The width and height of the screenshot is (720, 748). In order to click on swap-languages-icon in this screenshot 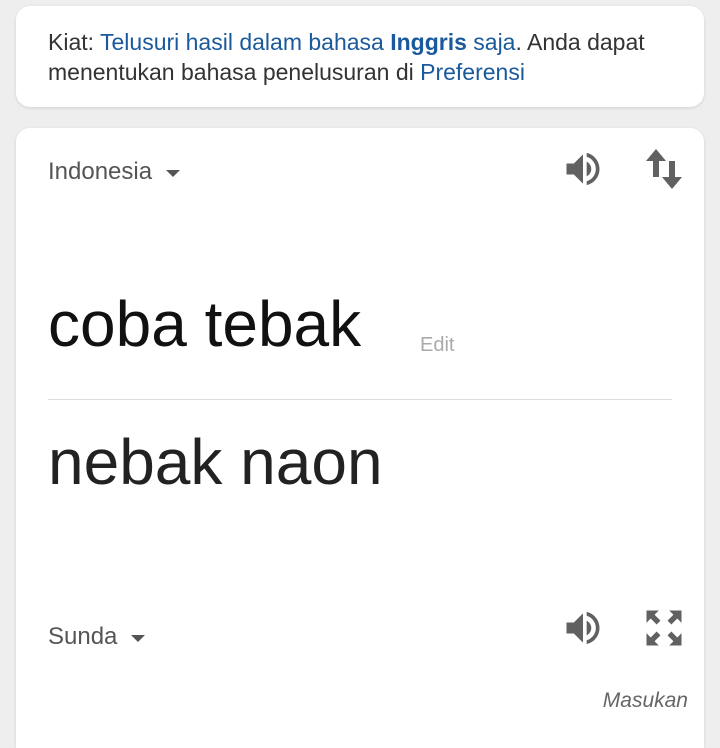, I will do `click(664, 169)`.